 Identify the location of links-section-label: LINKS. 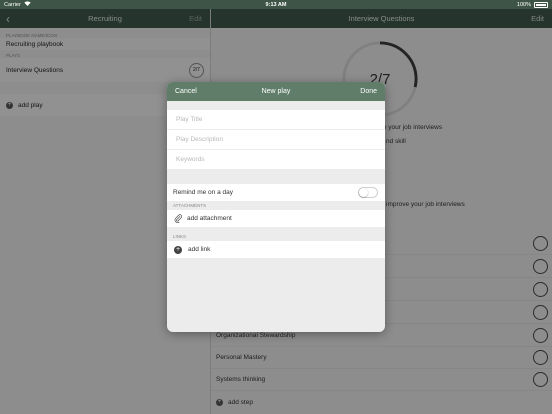
(180, 236).